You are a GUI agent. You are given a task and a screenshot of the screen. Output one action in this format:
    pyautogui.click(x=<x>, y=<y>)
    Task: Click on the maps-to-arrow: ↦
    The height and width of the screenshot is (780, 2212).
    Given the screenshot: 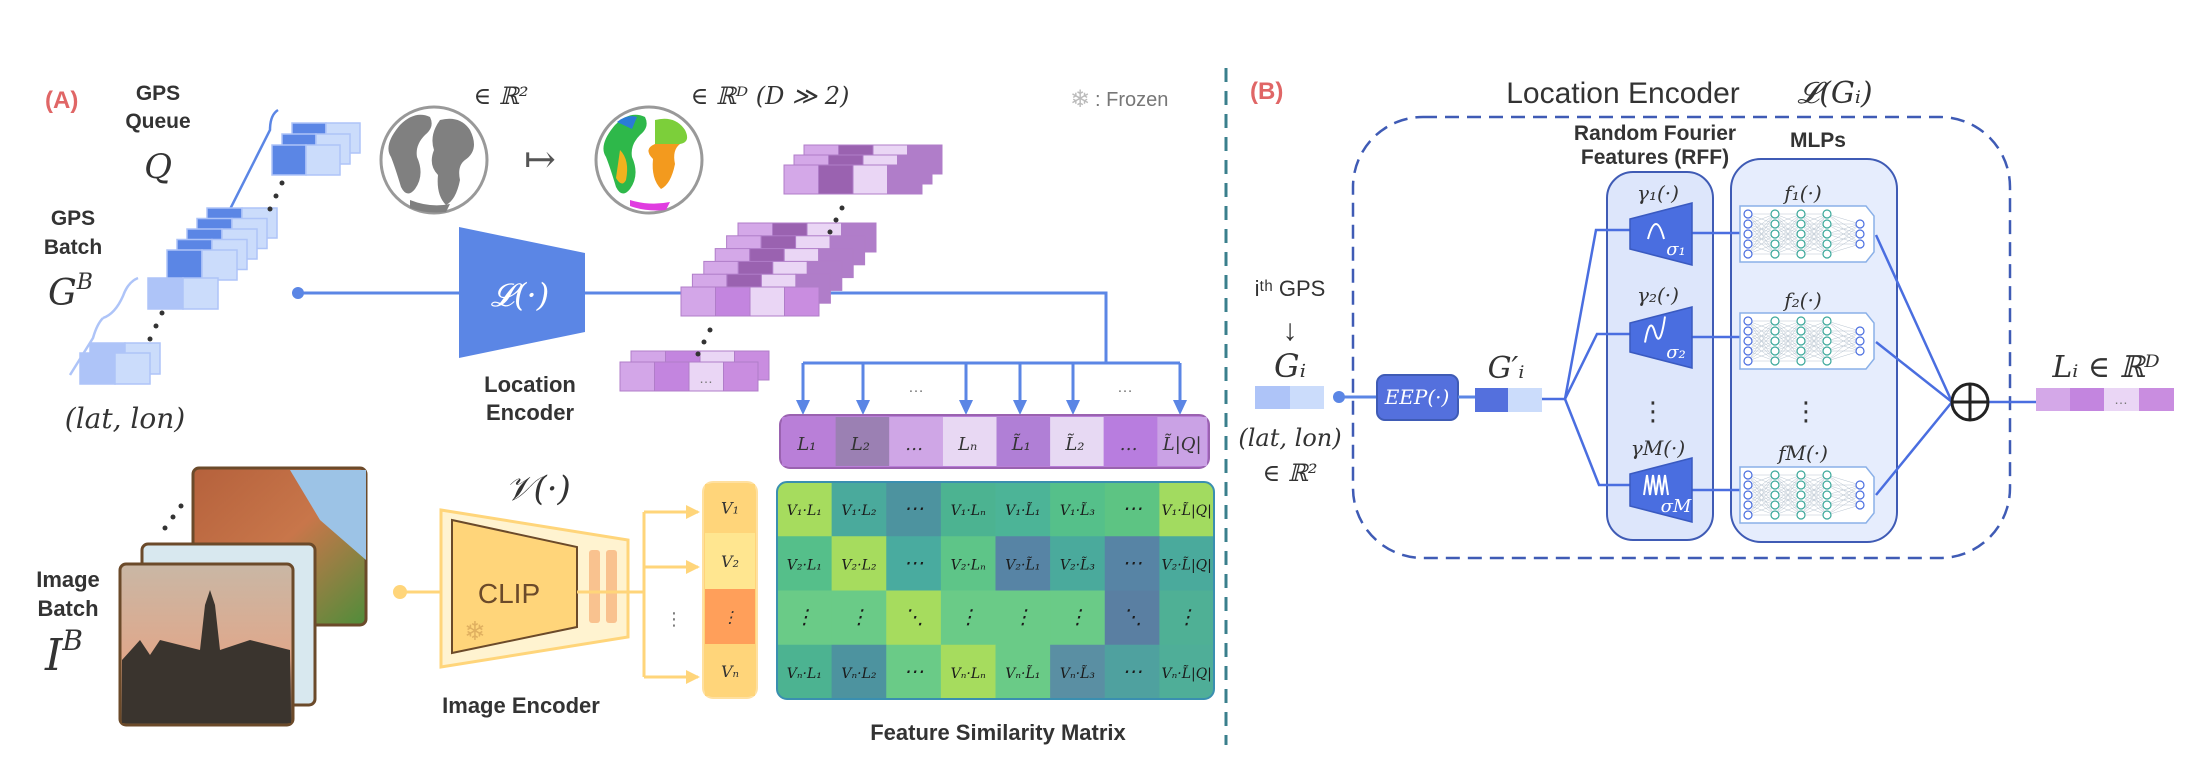 What is the action you would take?
    pyautogui.click(x=540, y=159)
    